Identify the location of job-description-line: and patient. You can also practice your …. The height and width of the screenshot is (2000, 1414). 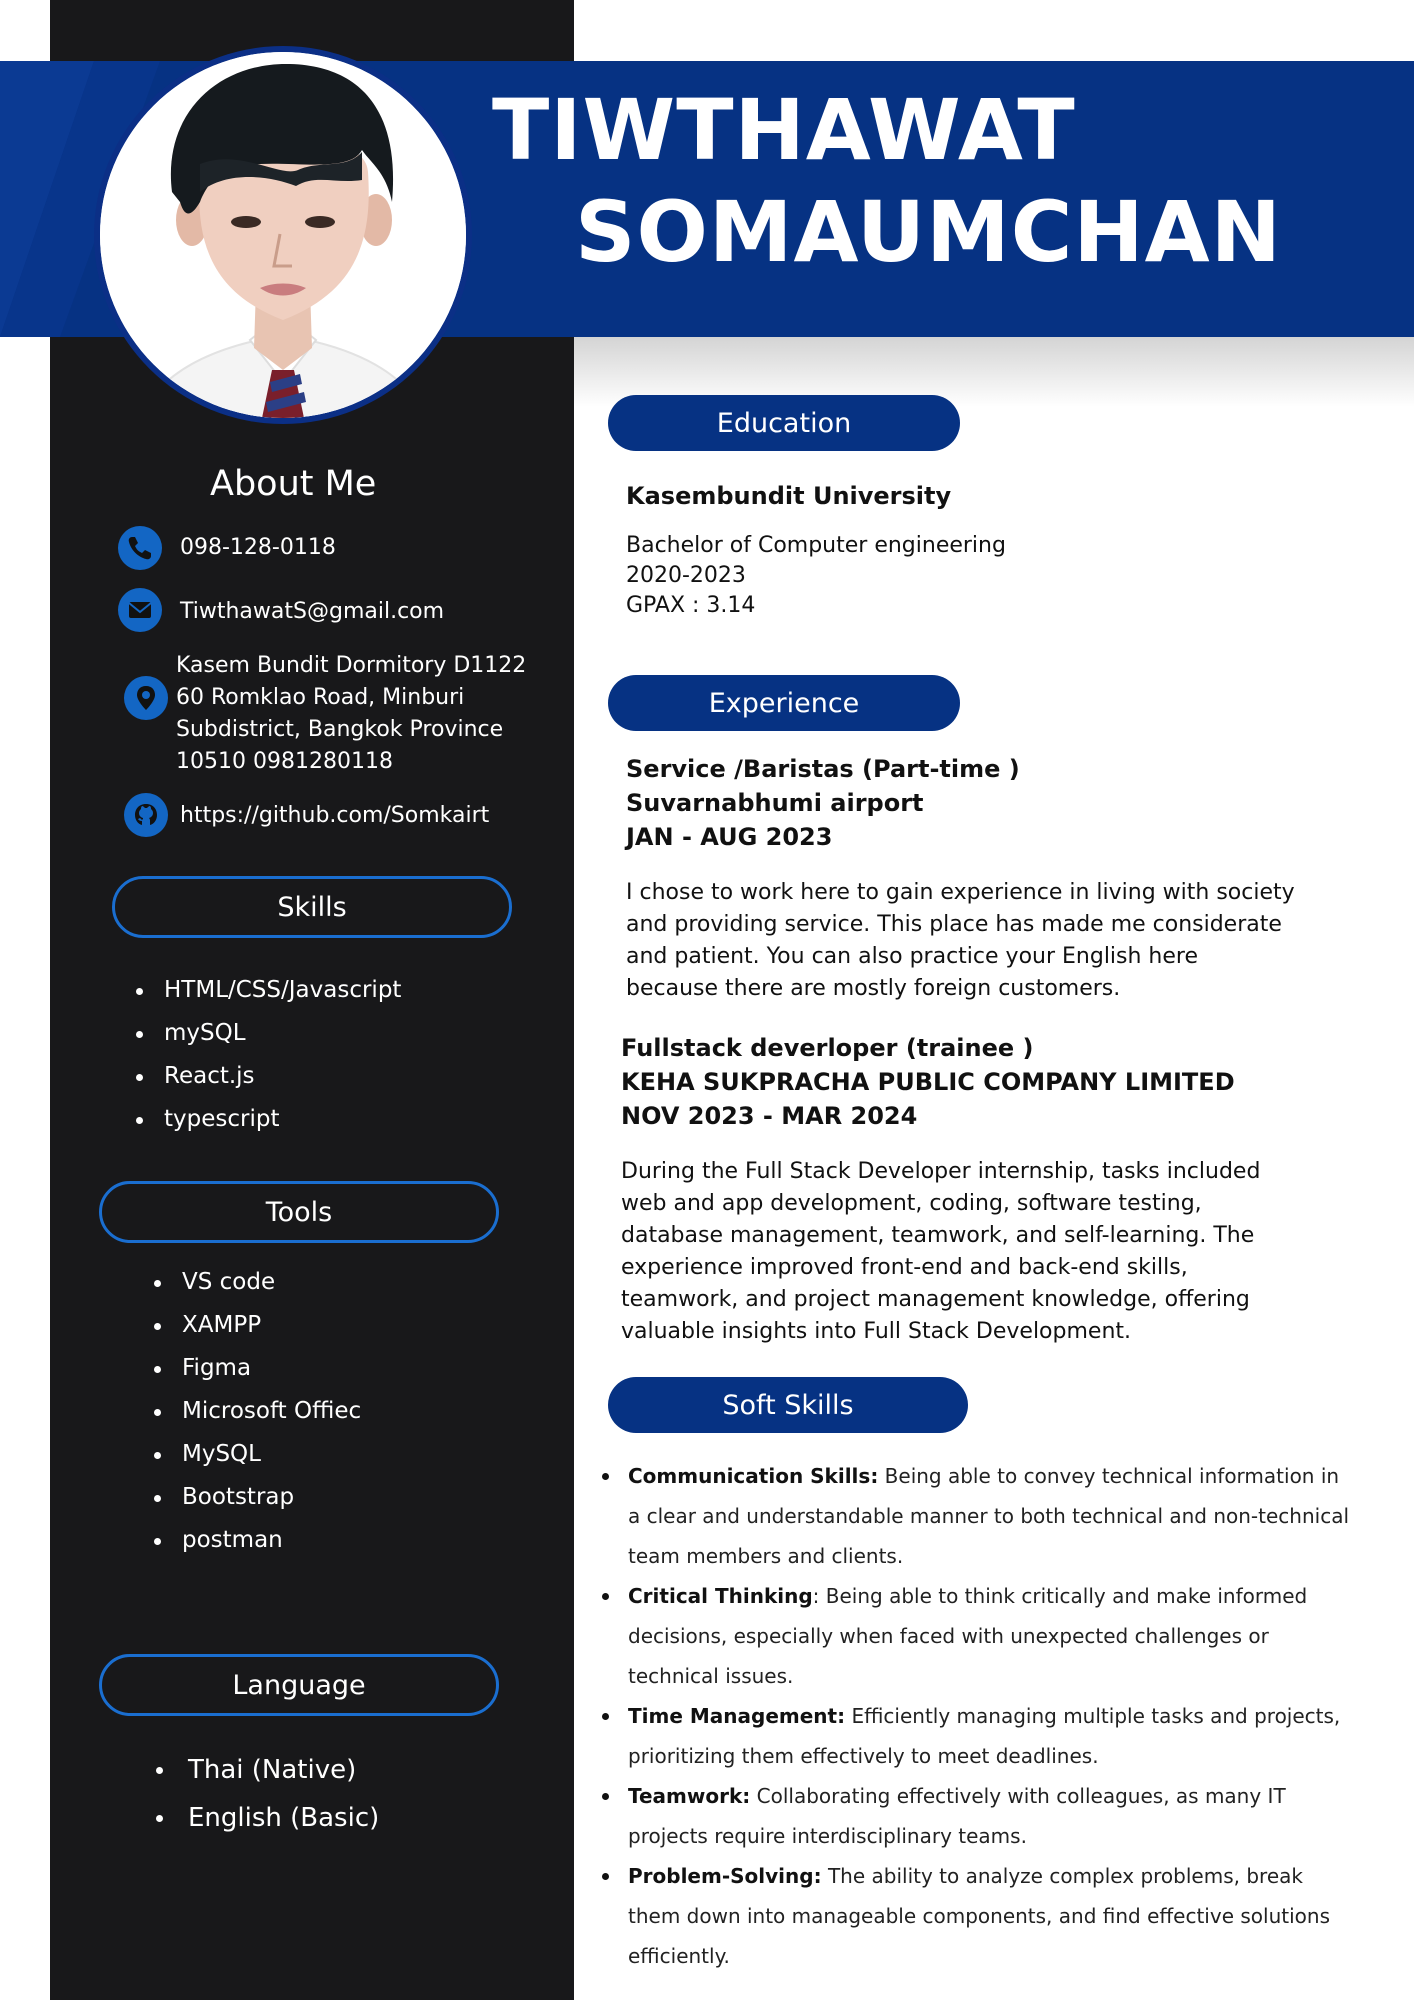
(912, 956).